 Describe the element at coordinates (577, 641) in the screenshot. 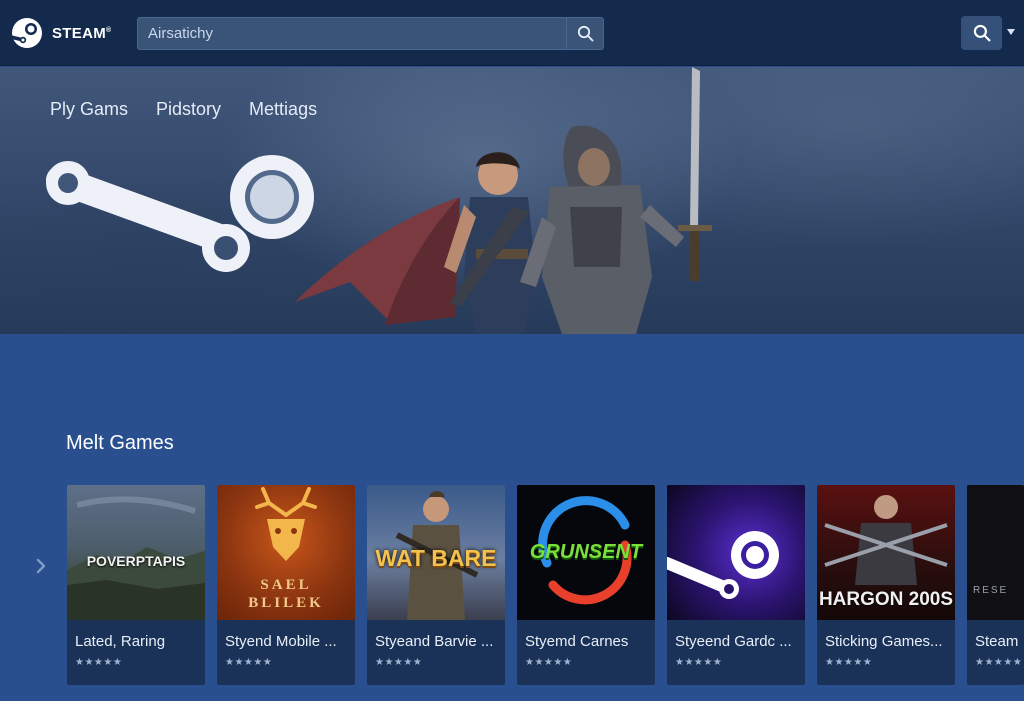

I see `game-title: Styemd Carnes` at that location.